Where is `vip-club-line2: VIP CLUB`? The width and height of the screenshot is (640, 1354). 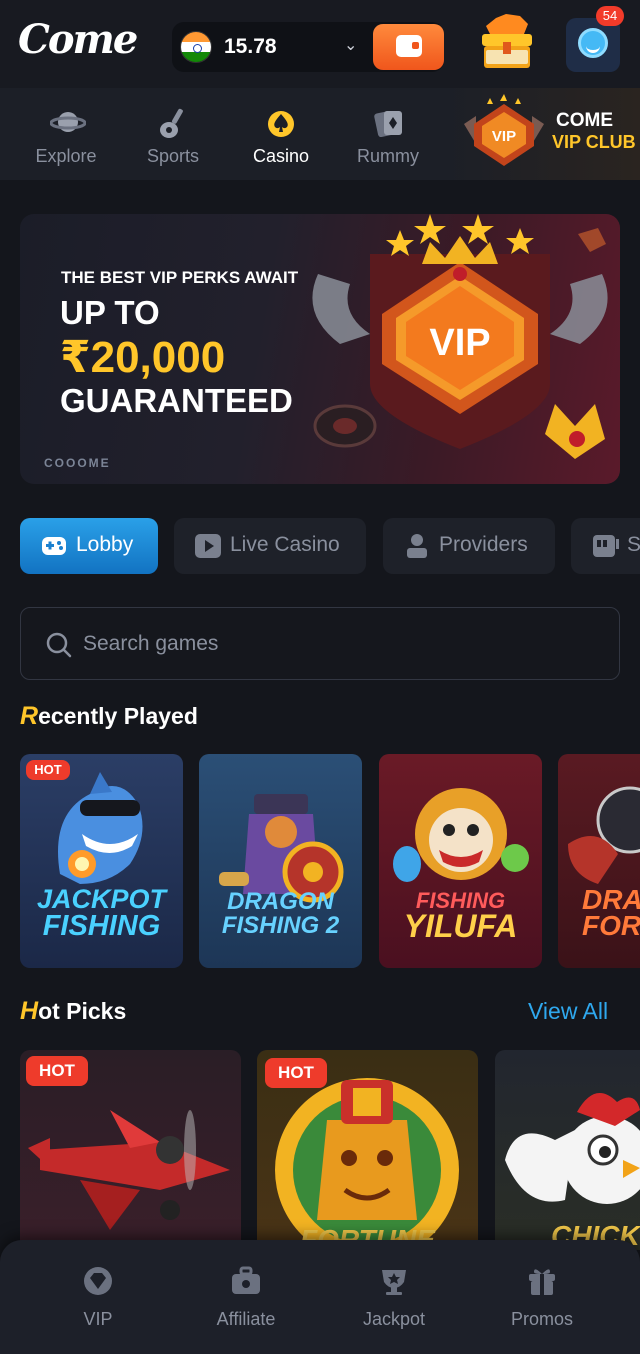
vip-club-line2: VIP CLUB is located at coordinates (594, 142).